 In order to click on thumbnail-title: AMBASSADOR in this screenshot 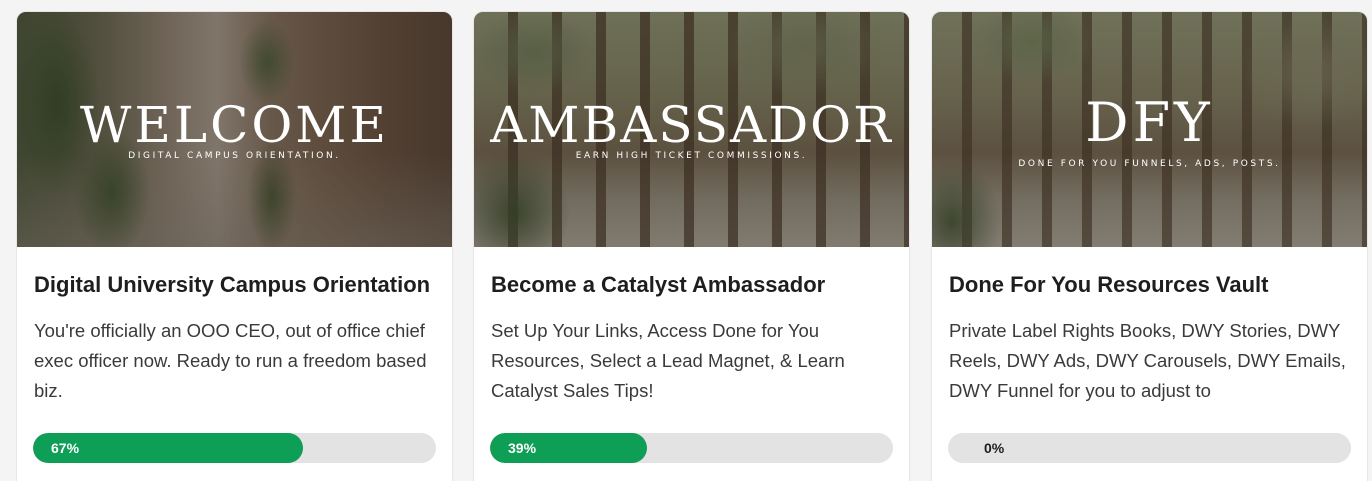, I will do `click(691, 125)`.